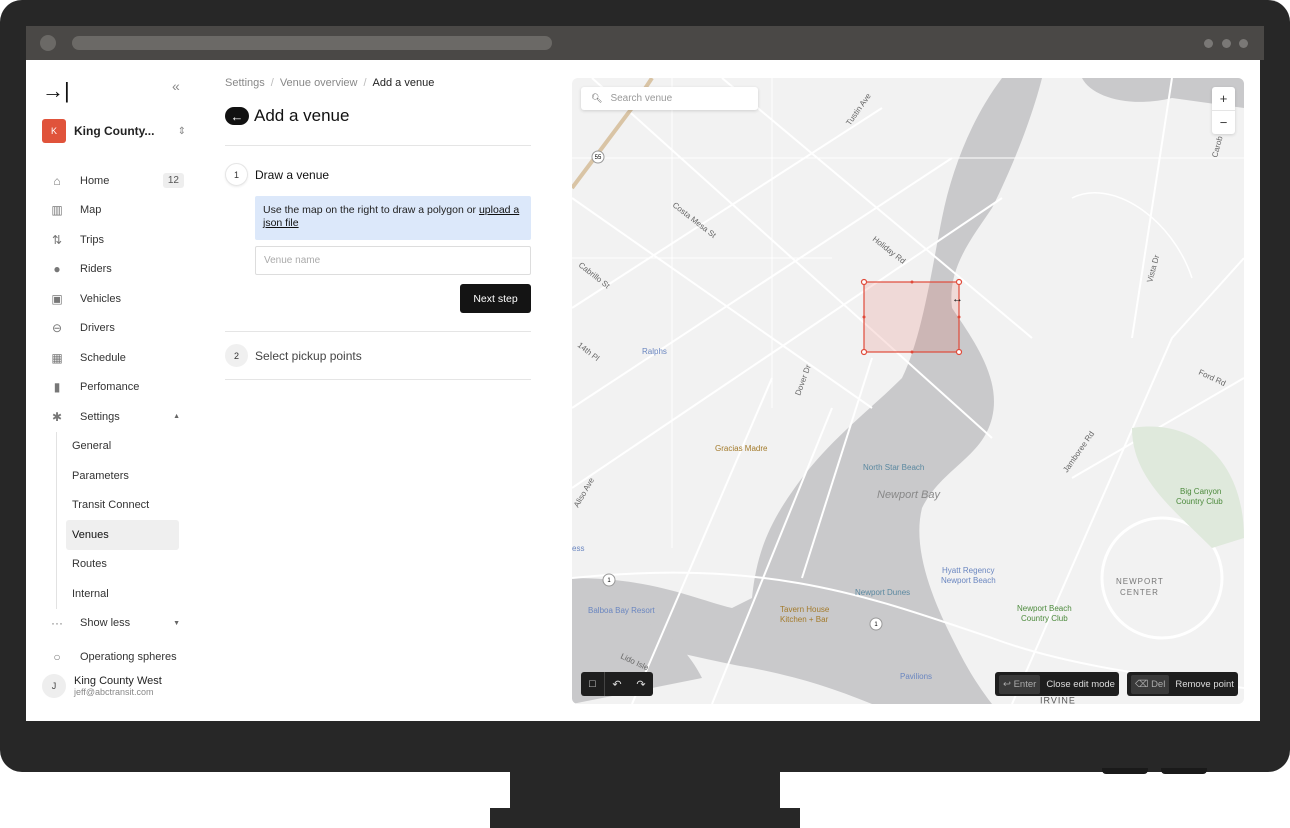 The image size is (1290, 828). What do you see at coordinates (1200, 491) in the screenshot?
I see `poi-label: Big Canyon` at bounding box center [1200, 491].